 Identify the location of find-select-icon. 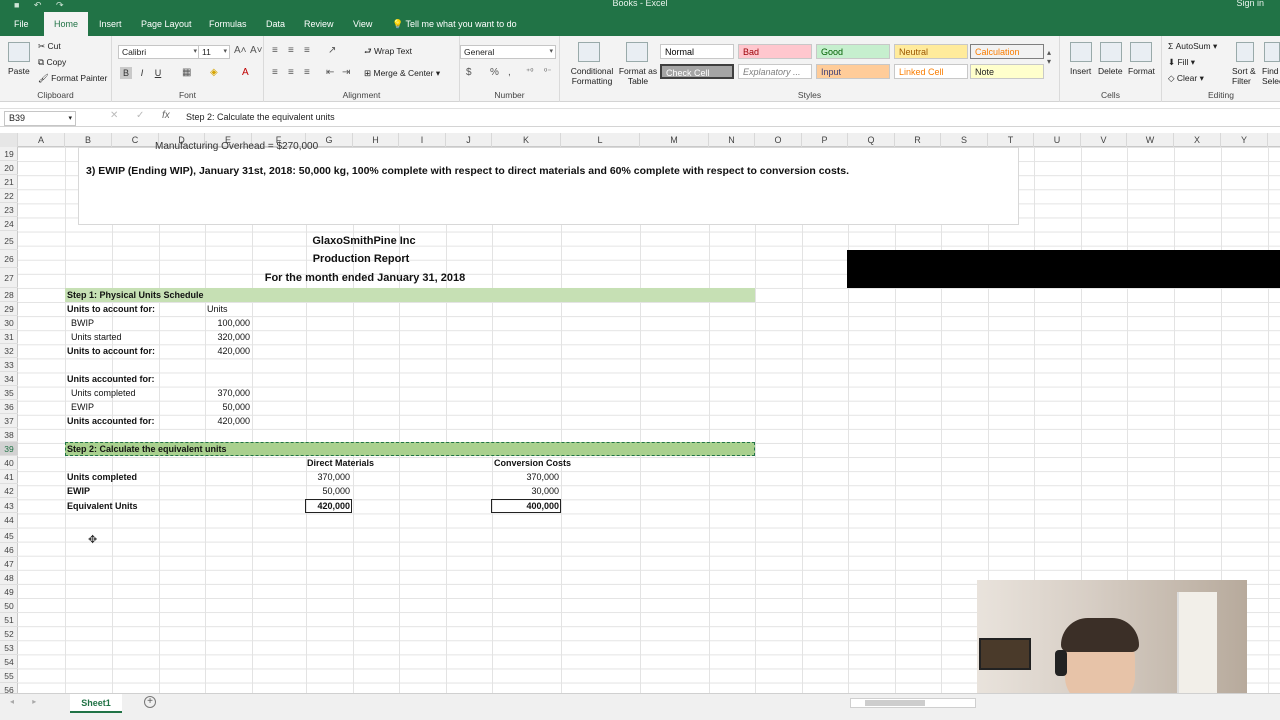
(1272, 52).